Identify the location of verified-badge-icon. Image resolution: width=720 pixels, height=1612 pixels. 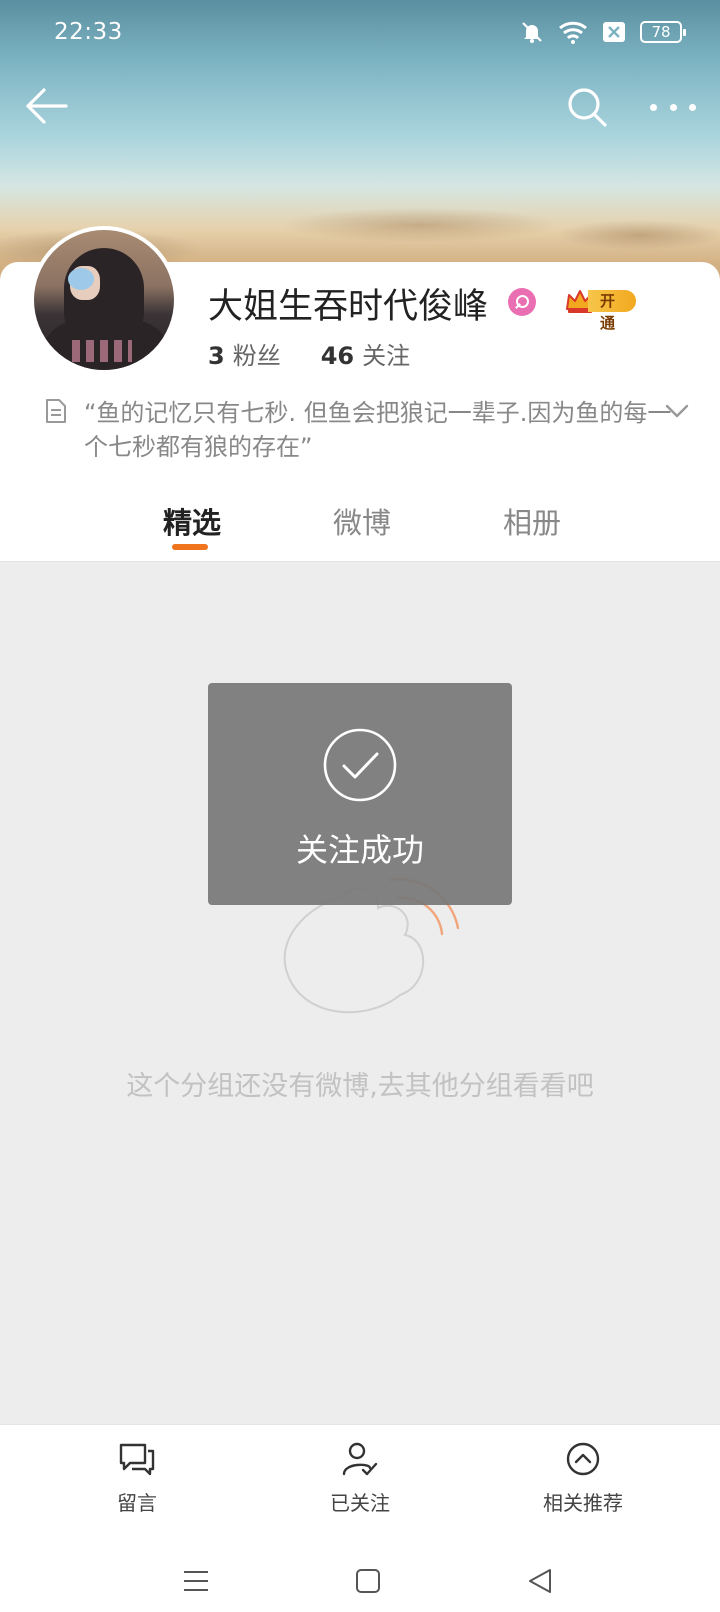
(522, 302).